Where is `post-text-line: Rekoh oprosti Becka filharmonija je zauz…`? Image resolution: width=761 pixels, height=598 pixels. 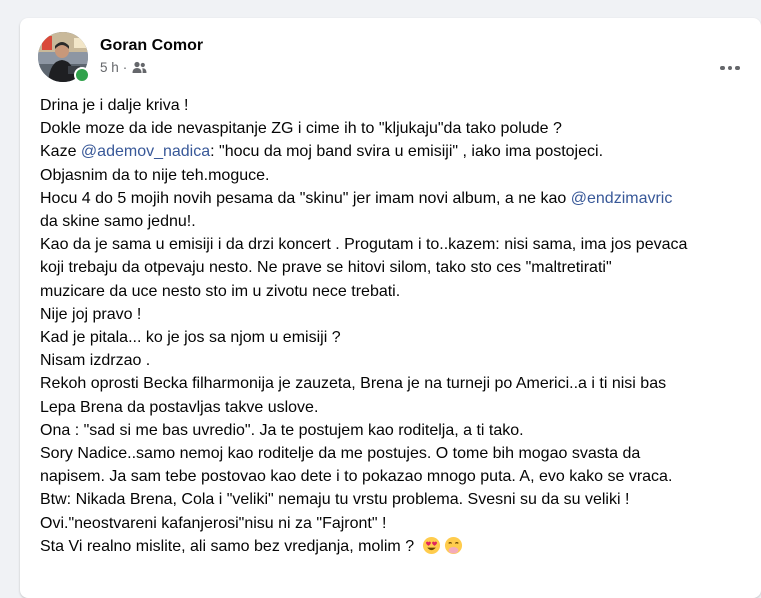 post-text-line: Rekoh oprosti Becka filharmonija je zauz… is located at coordinates (390, 383).